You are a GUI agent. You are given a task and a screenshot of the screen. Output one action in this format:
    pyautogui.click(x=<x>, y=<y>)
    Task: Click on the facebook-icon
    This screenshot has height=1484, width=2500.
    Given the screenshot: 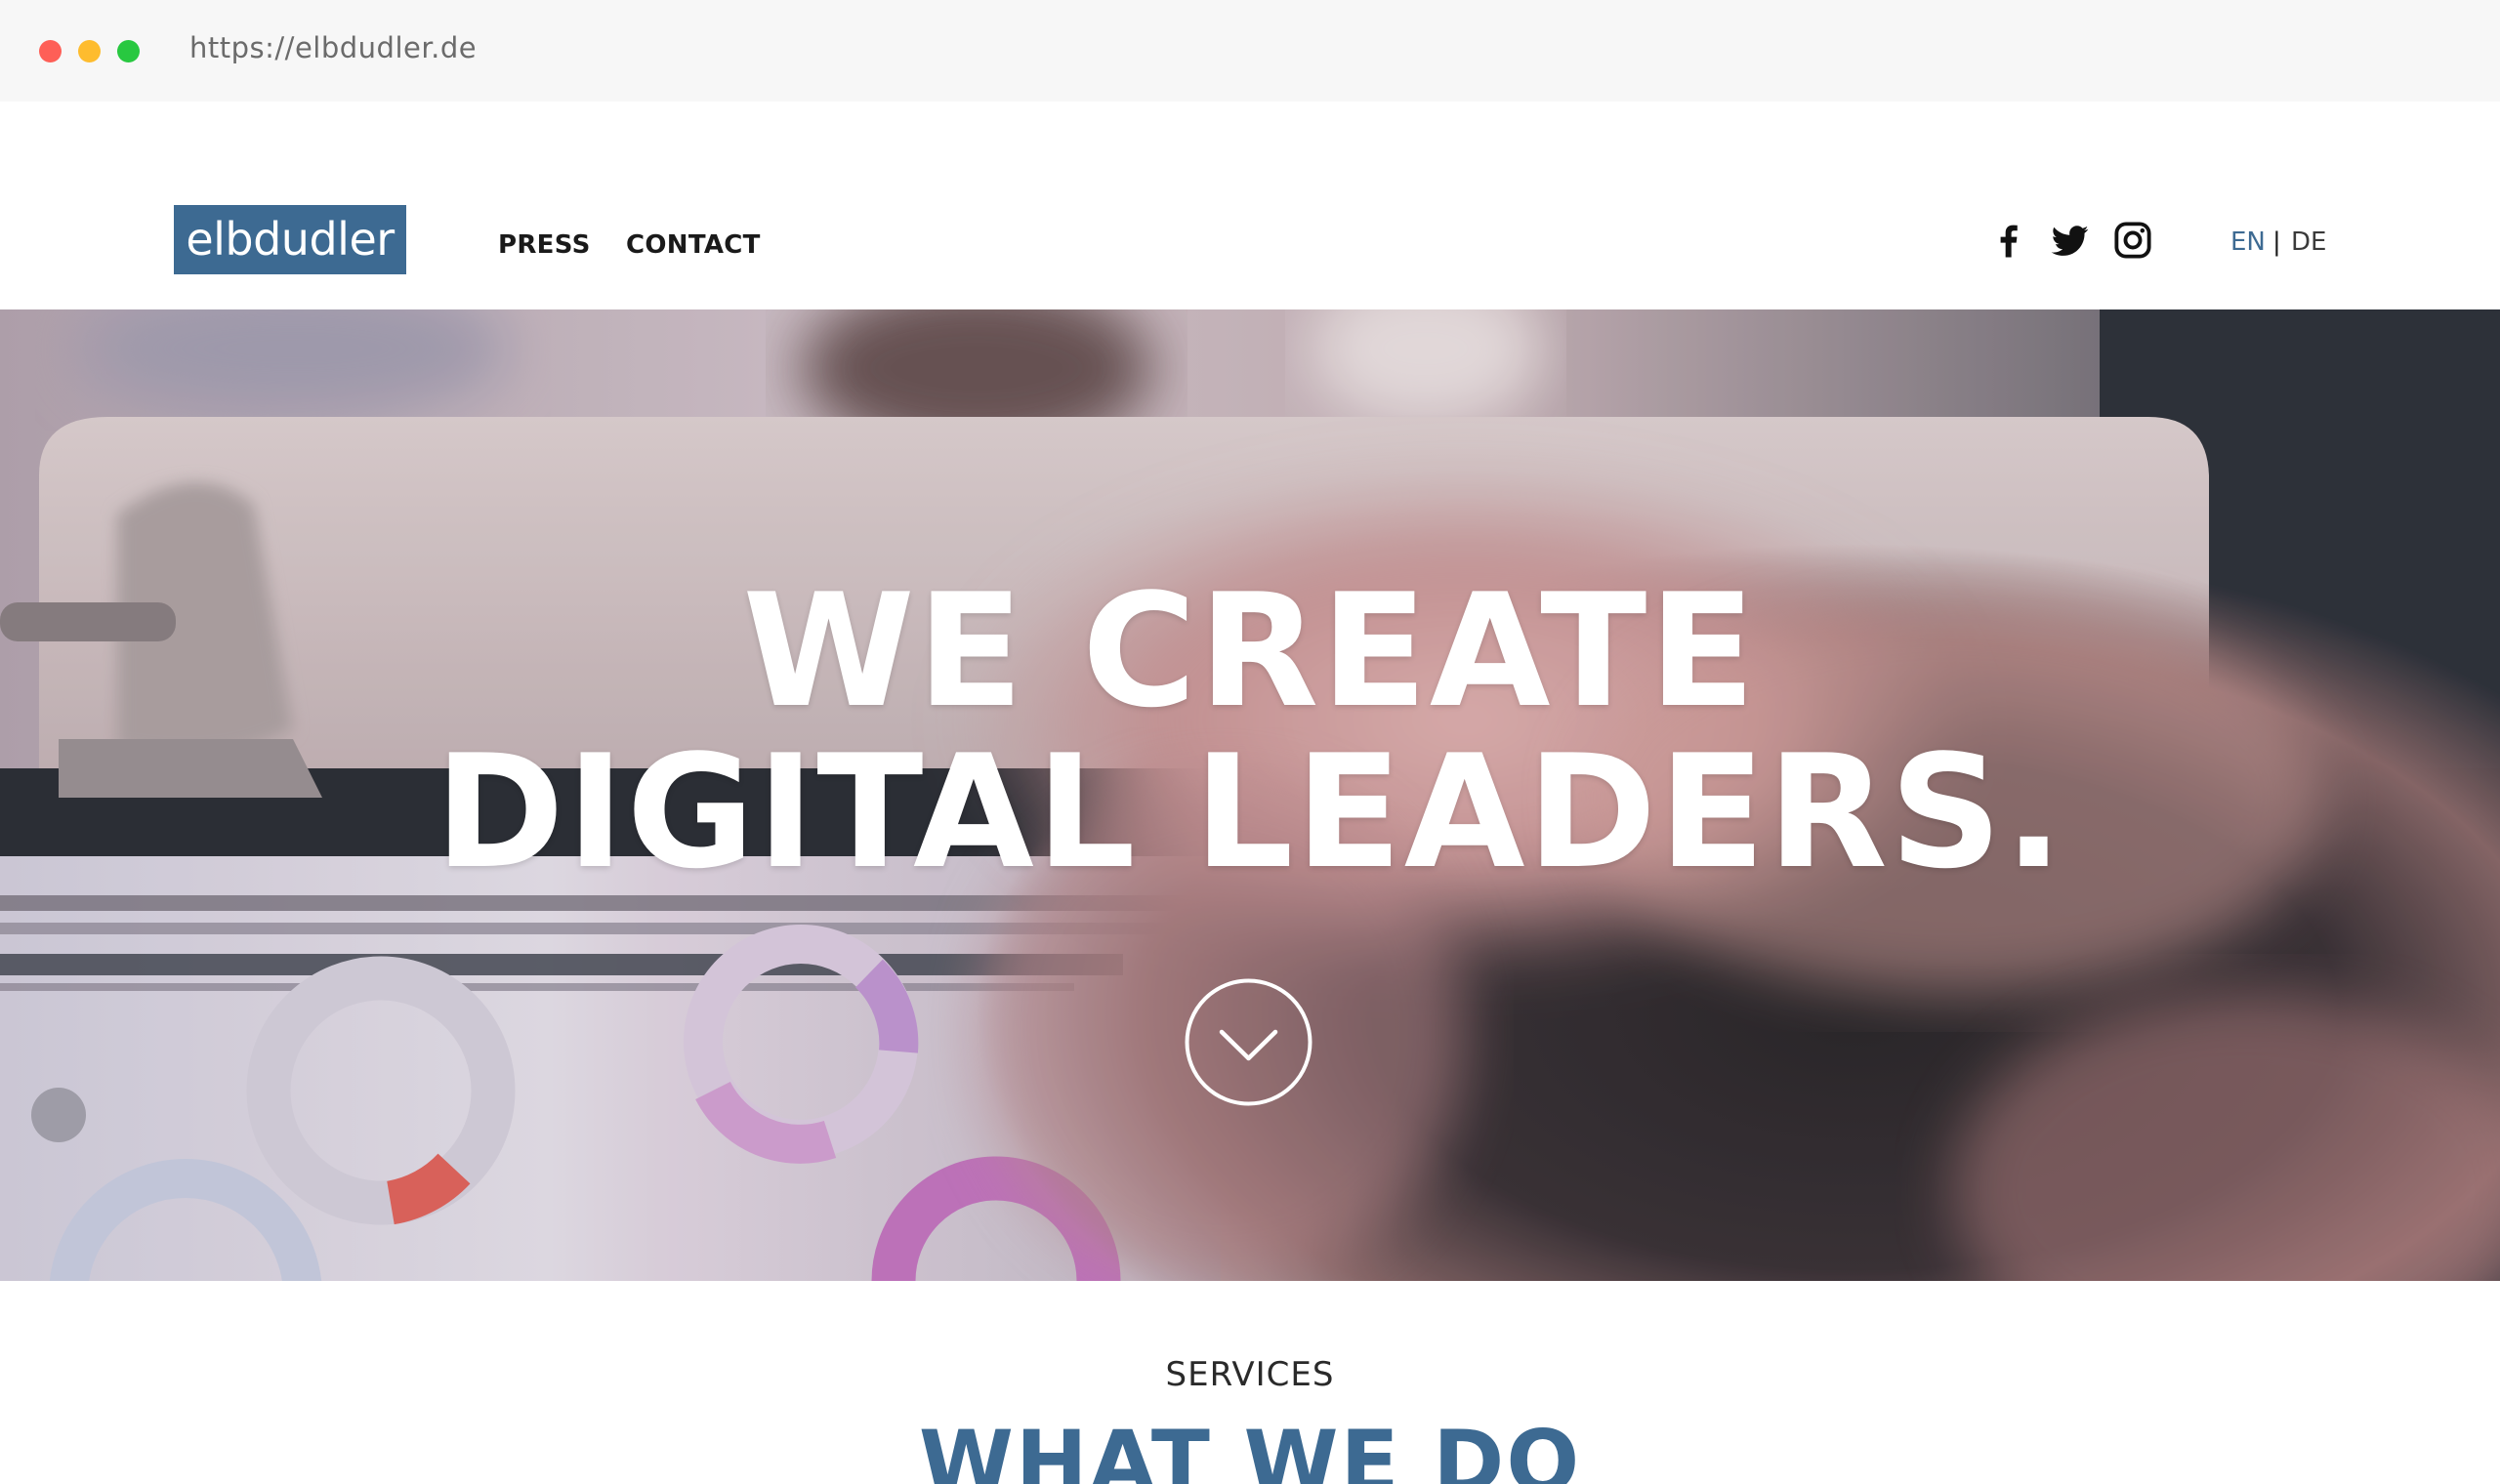 What is the action you would take?
    pyautogui.click(x=2009, y=241)
    